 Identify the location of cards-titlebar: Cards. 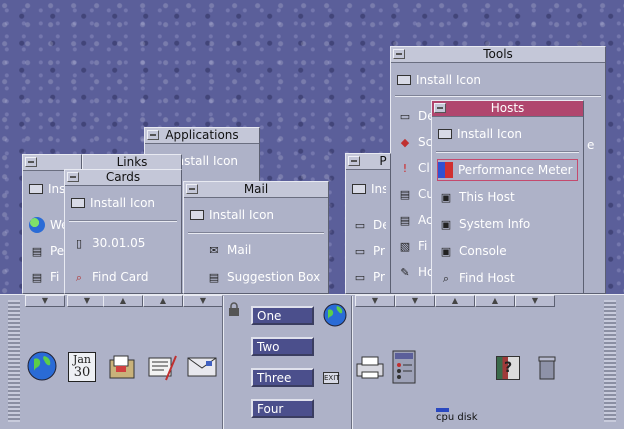
(123, 178).